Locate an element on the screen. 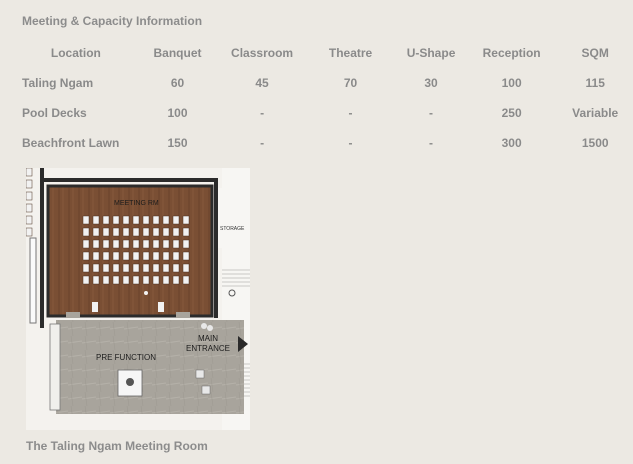 Image resolution: width=633 pixels, height=464 pixels. cell-sqm: 1500 is located at coordinates (595, 143).